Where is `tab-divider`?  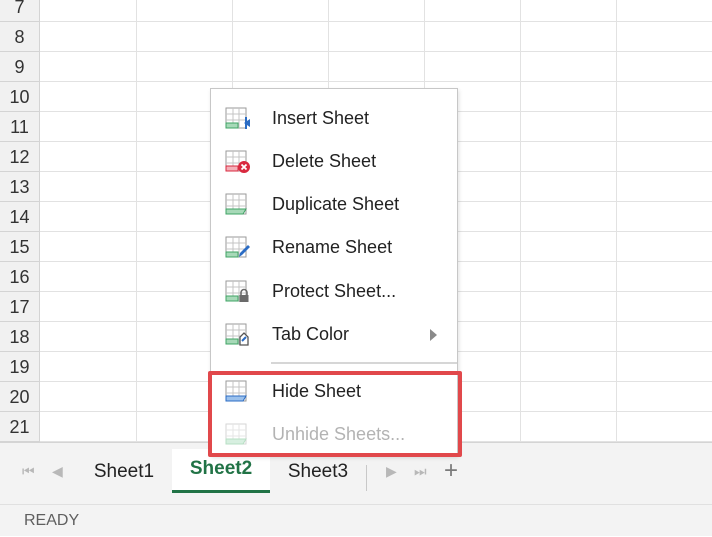
tab-divider is located at coordinates (366, 478).